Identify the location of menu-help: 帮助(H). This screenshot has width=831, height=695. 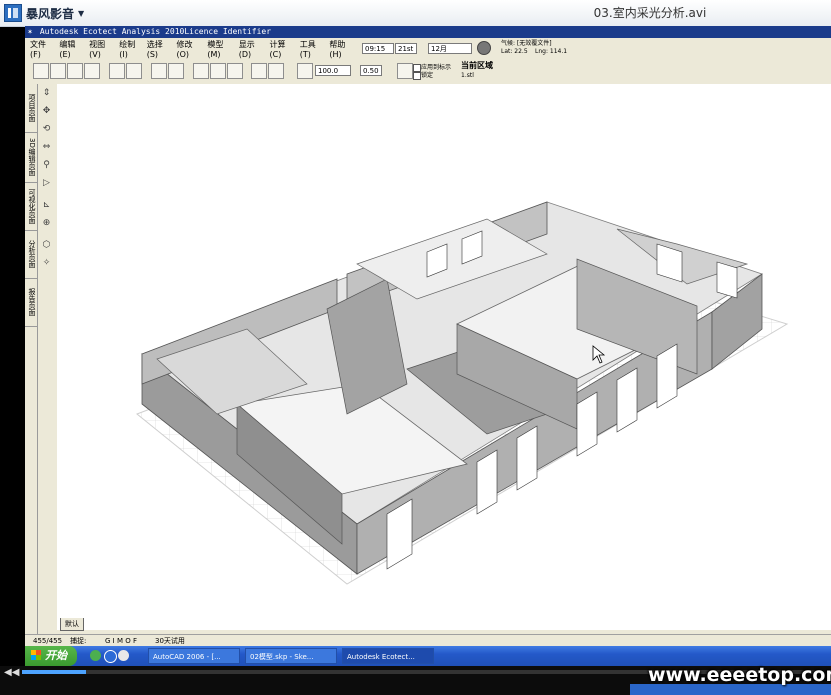
(341, 49).